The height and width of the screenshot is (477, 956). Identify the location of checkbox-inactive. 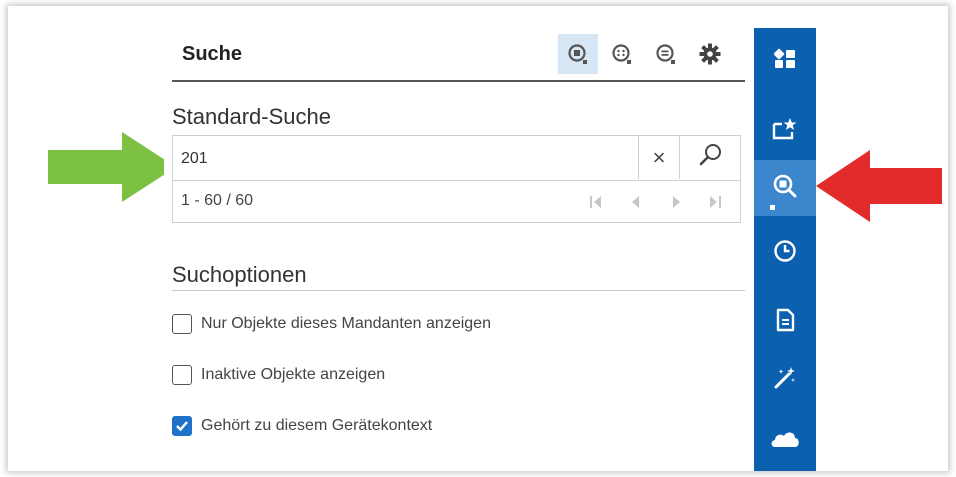
(182, 375).